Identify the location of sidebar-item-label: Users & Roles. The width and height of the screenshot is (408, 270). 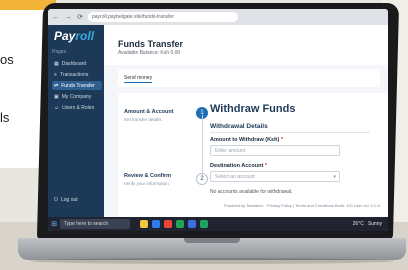
(78, 107).